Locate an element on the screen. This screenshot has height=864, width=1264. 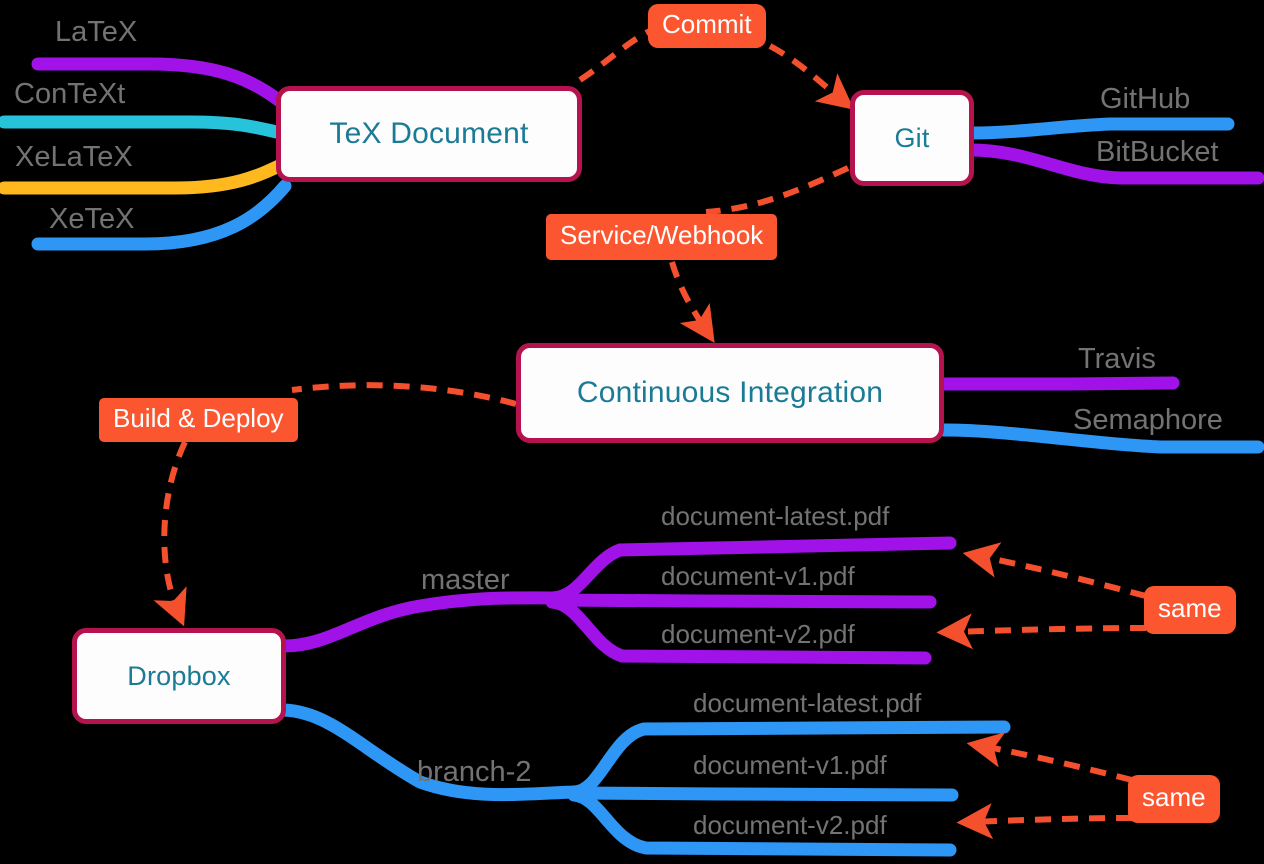
arrow-texdoc-to-commit is located at coordinates (616, 55).